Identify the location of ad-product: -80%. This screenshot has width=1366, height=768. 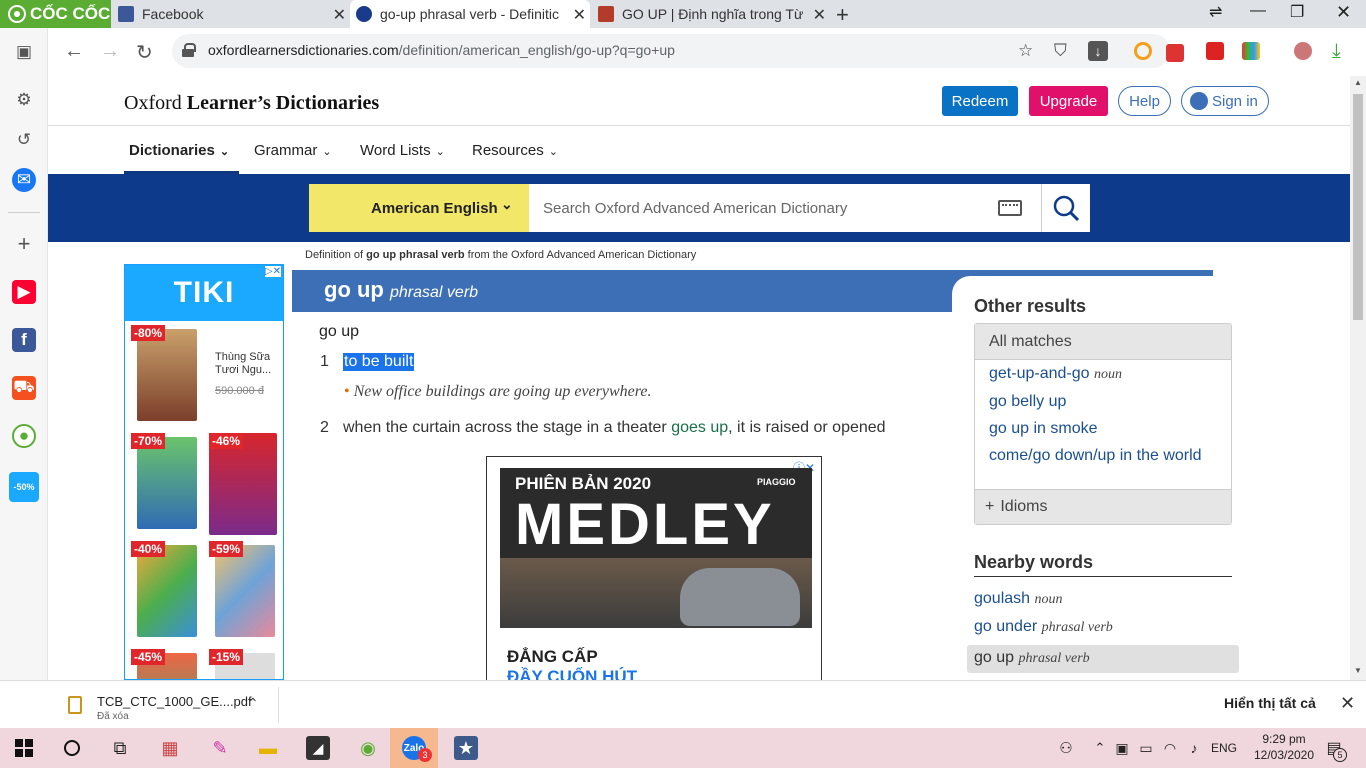
(165, 375).